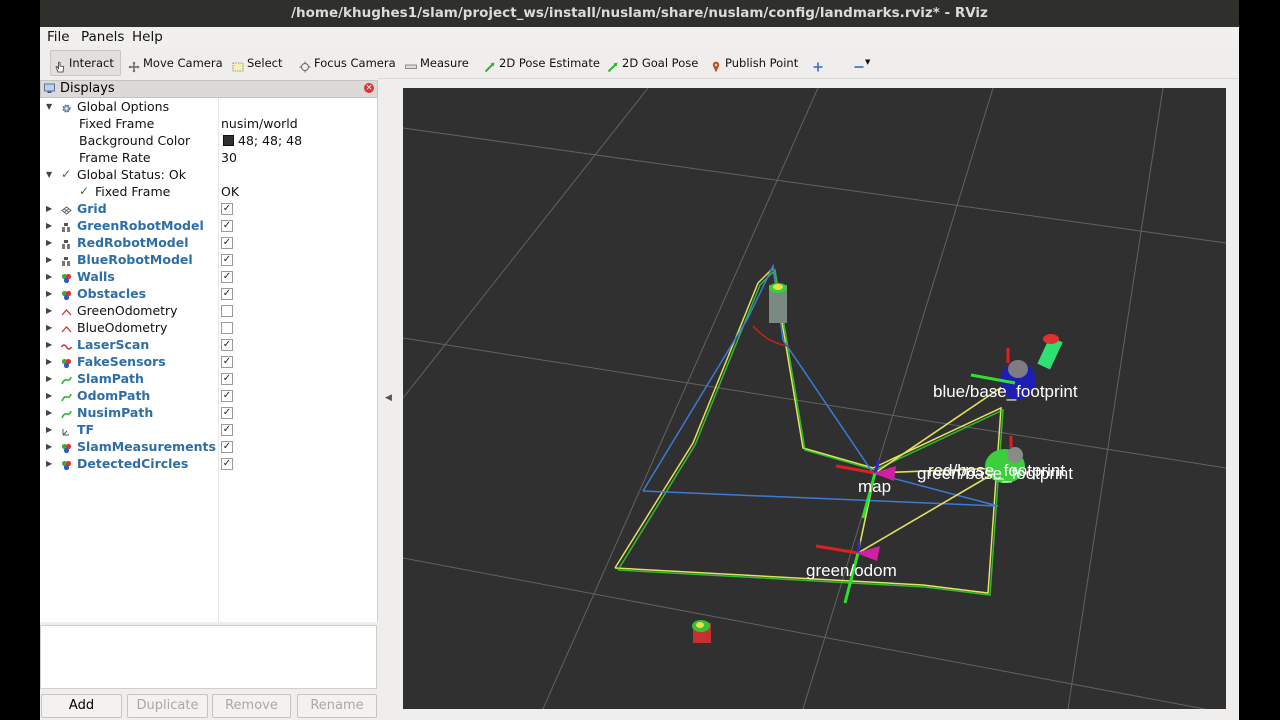 This screenshot has height=720, width=1280. I want to click on display-item-label: GreenRobotModel, so click(140, 225).